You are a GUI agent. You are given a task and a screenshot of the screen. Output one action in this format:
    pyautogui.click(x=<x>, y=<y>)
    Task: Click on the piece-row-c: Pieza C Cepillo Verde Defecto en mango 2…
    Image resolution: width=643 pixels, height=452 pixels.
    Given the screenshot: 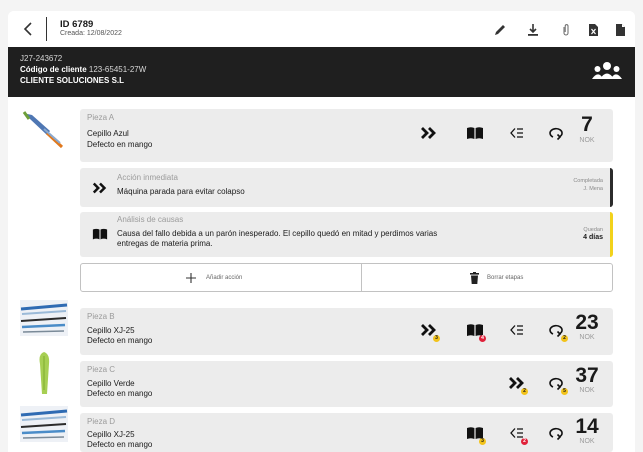 What is the action you would take?
    pyautogui.click(x=346, y=384)
    